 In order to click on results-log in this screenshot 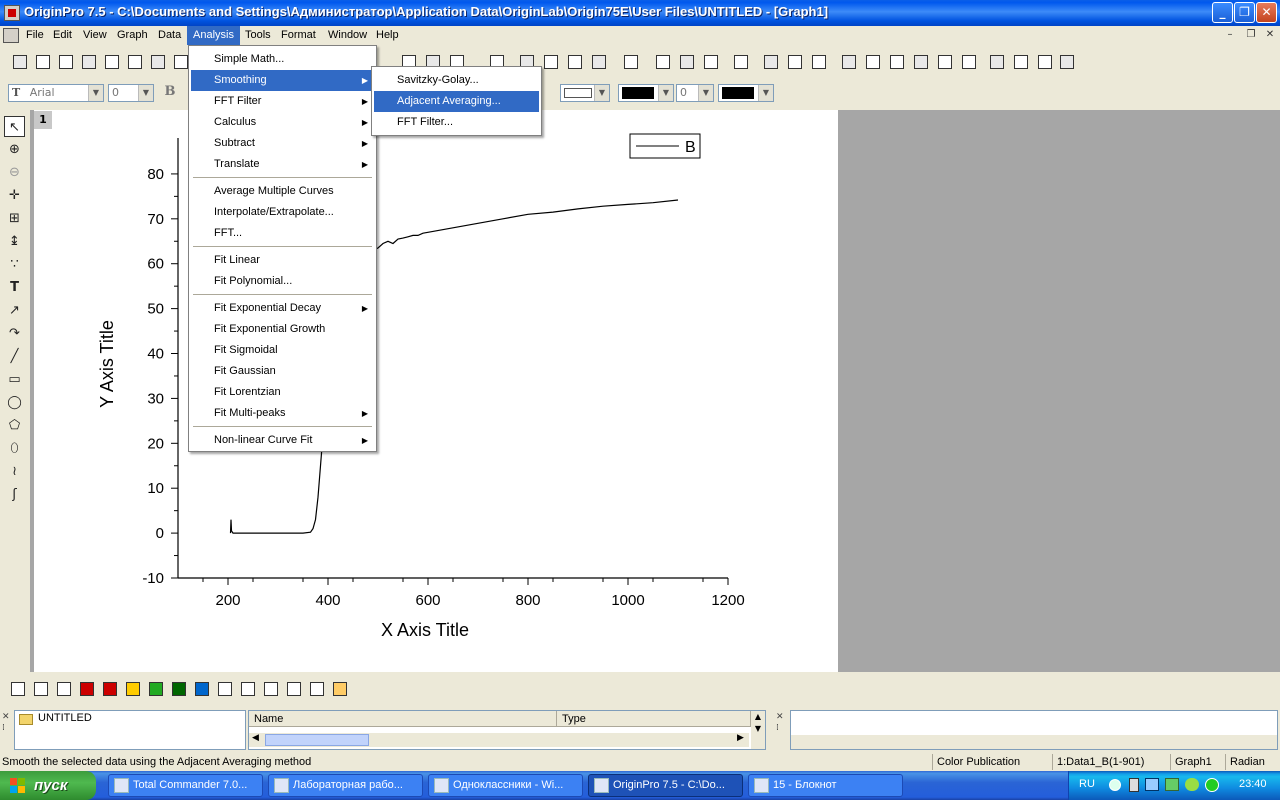, I will do `click(1034, 730)`.